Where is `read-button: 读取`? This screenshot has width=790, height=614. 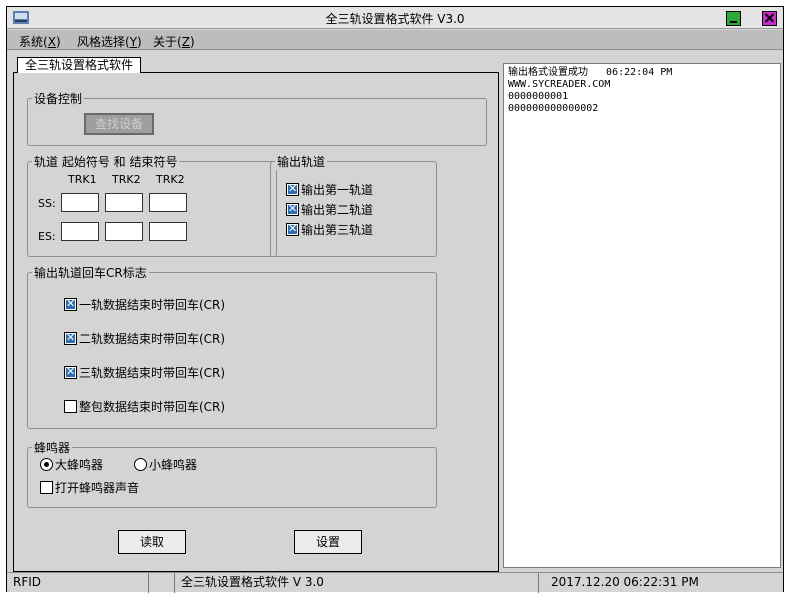
read-button: 读取 is located at coordinates (152, 542).